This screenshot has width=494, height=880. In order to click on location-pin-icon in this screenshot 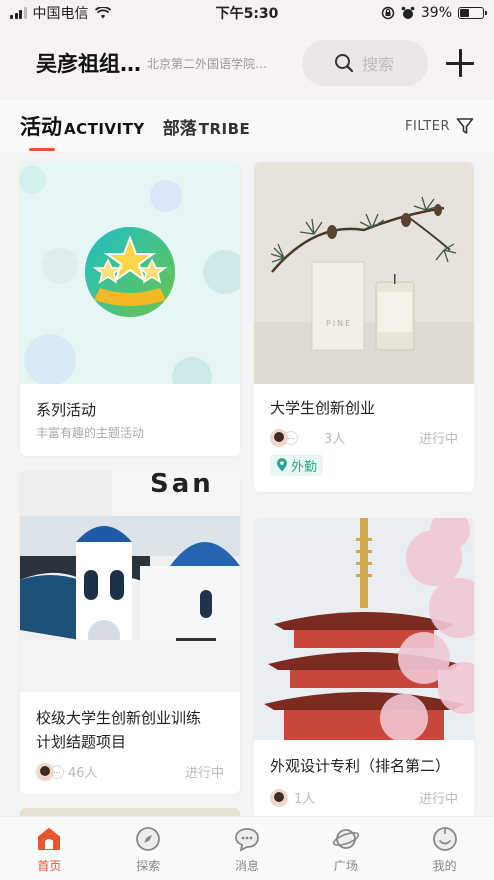, I will do `click(282, 465)`.